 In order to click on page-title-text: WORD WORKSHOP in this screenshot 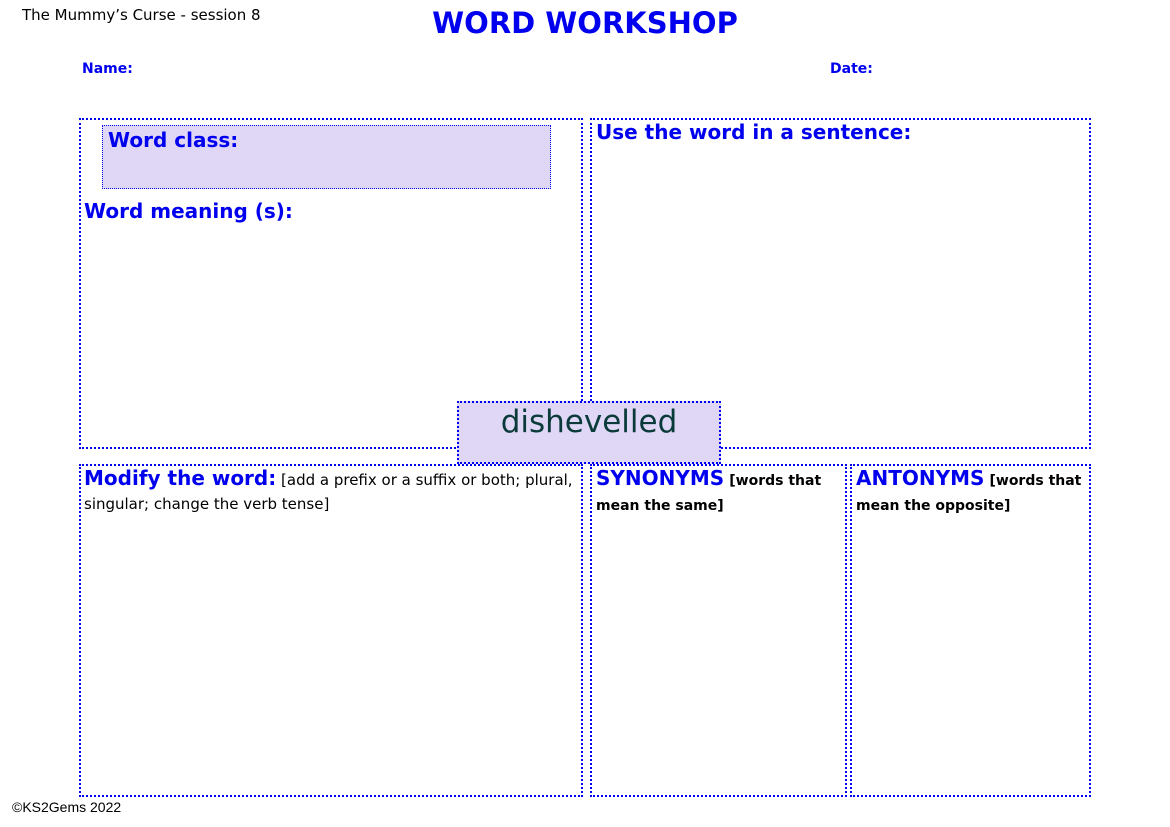, I will do `click(585, 23)`.